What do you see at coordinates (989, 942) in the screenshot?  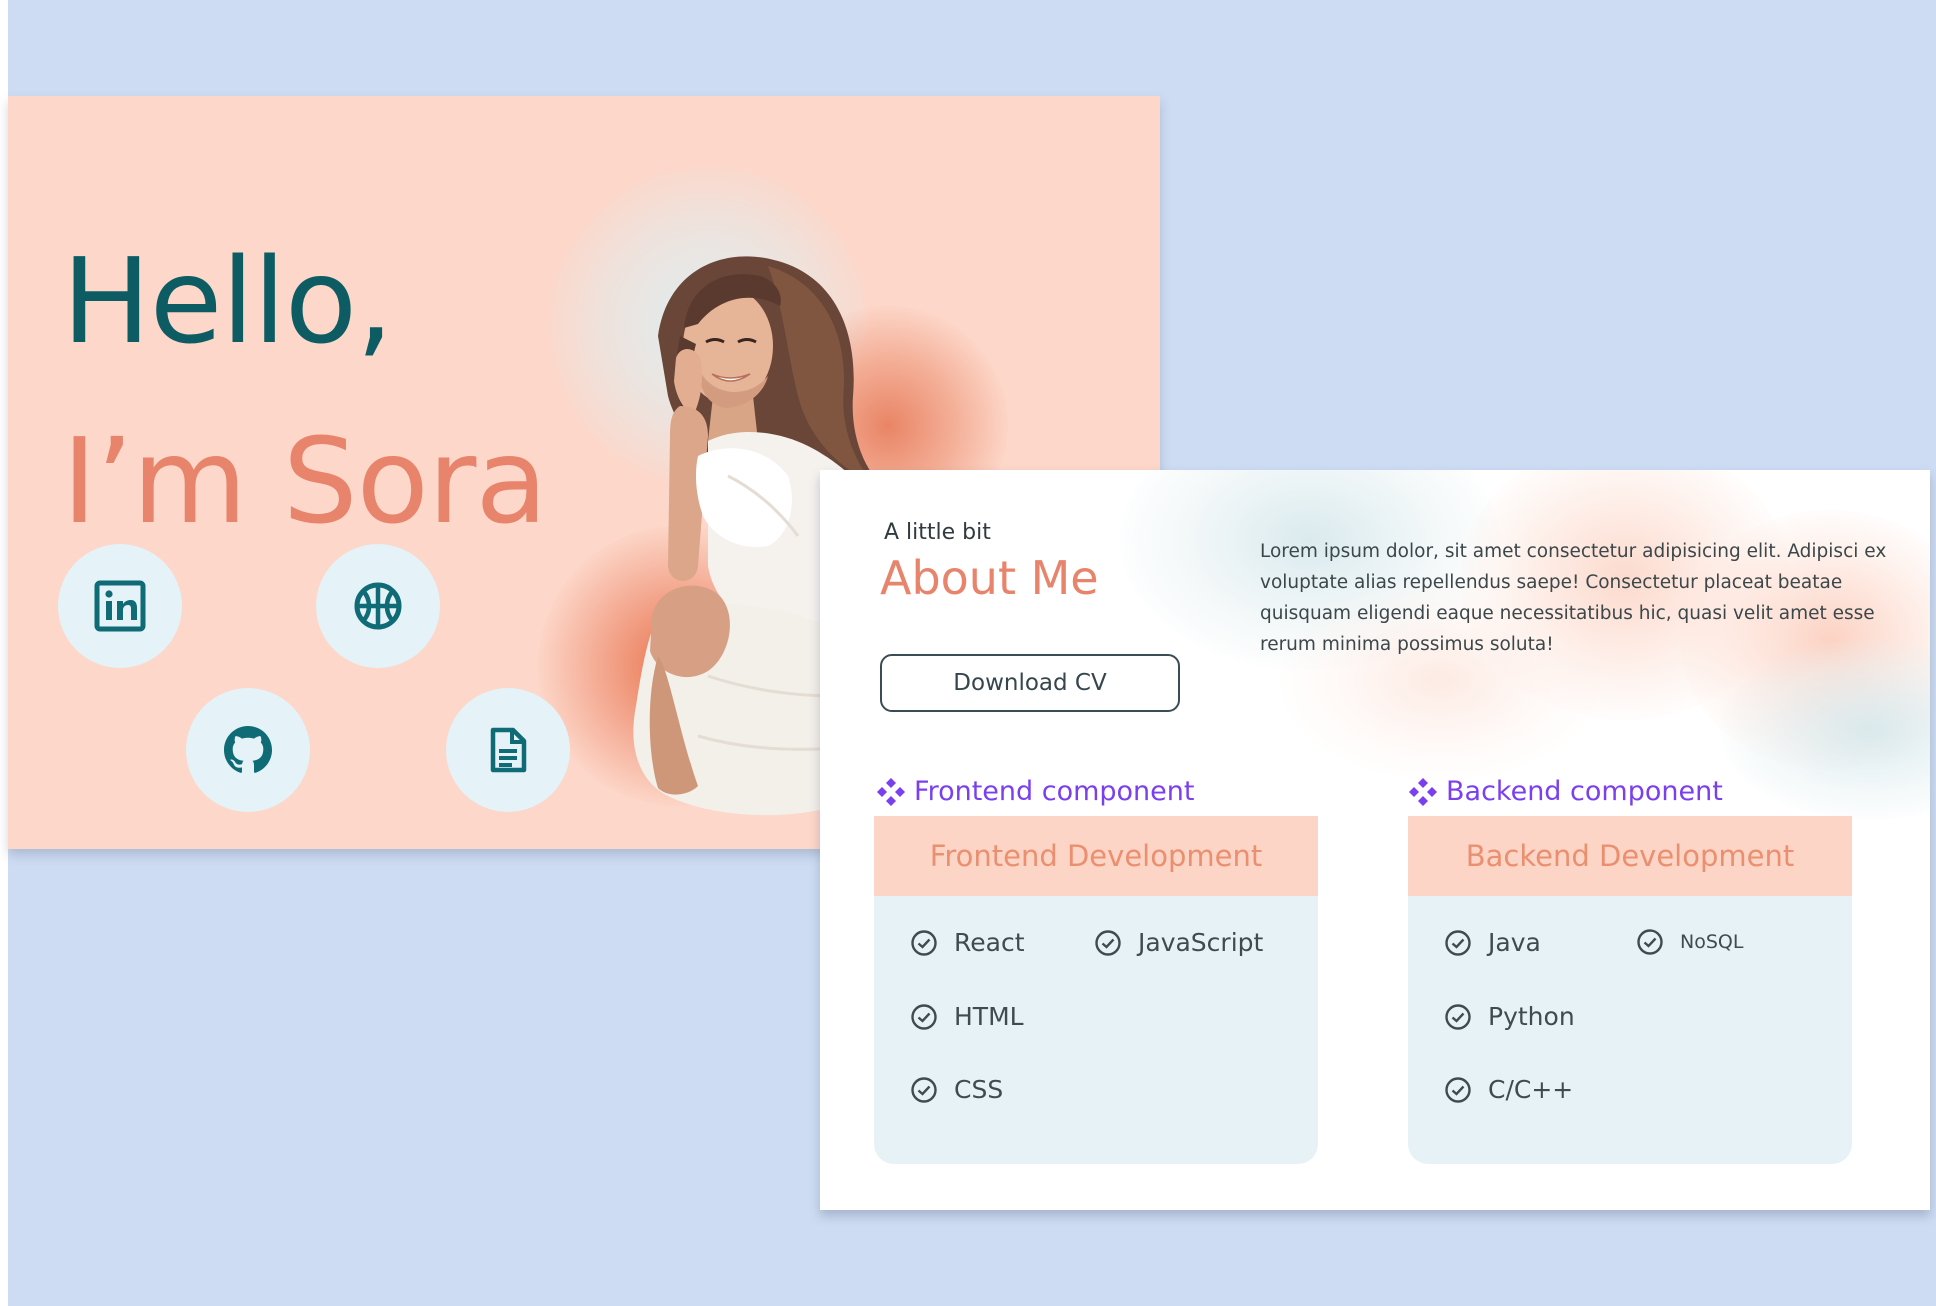 I see `skill-label: React` at bounding box center [989, 942].